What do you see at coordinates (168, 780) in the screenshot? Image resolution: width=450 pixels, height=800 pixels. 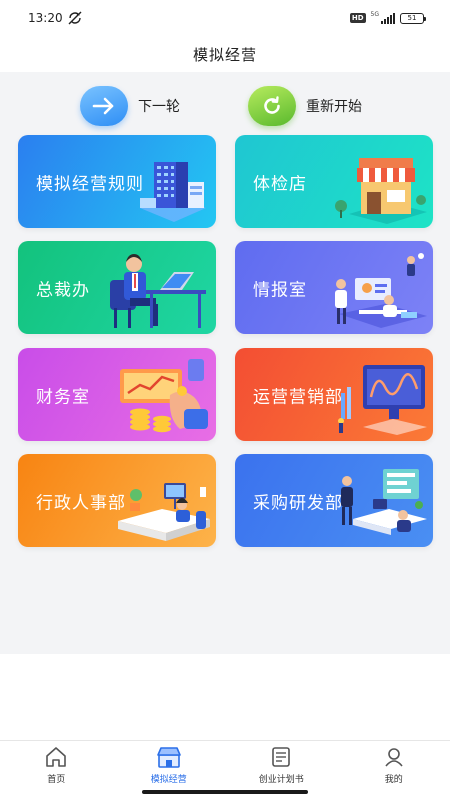 I see `tab-simulation-label: 模拟经营` at bounding box center [168, 780].